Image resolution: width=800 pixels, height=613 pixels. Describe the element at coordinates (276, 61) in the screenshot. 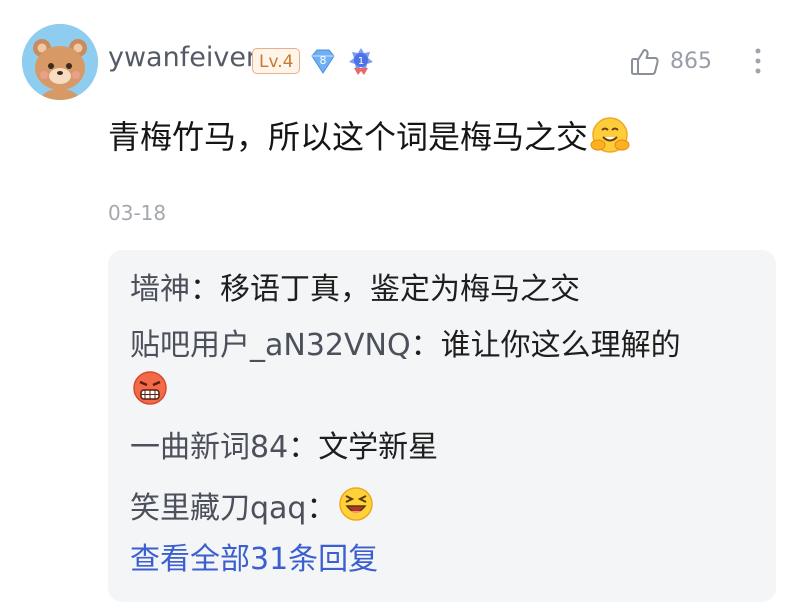

I see `level-badge: Lv.4` at that location.